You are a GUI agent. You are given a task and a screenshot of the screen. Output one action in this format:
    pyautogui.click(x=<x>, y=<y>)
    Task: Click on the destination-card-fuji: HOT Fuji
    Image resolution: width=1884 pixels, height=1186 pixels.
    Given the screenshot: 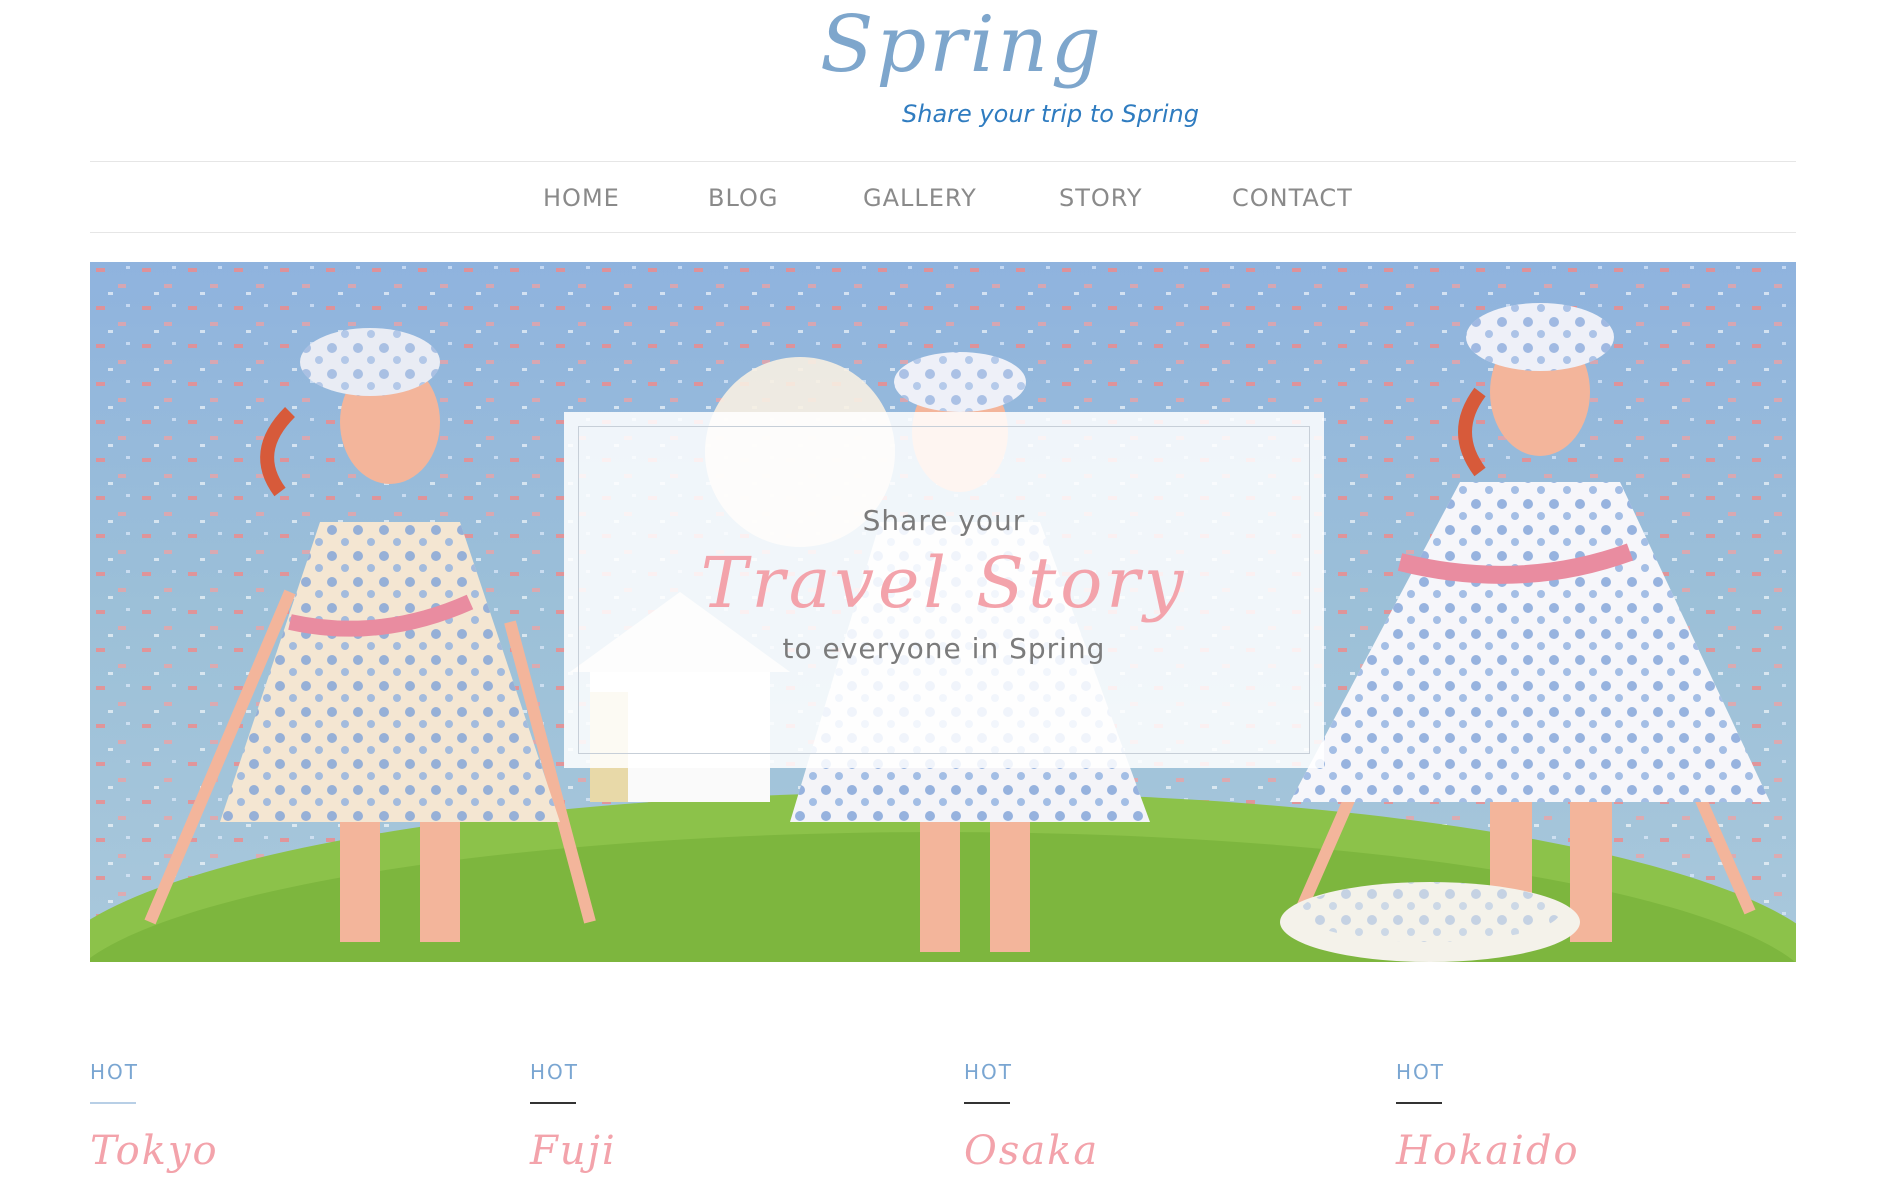 What is the action you would take?
    pyautogui.click(x=710, y=1120)
    